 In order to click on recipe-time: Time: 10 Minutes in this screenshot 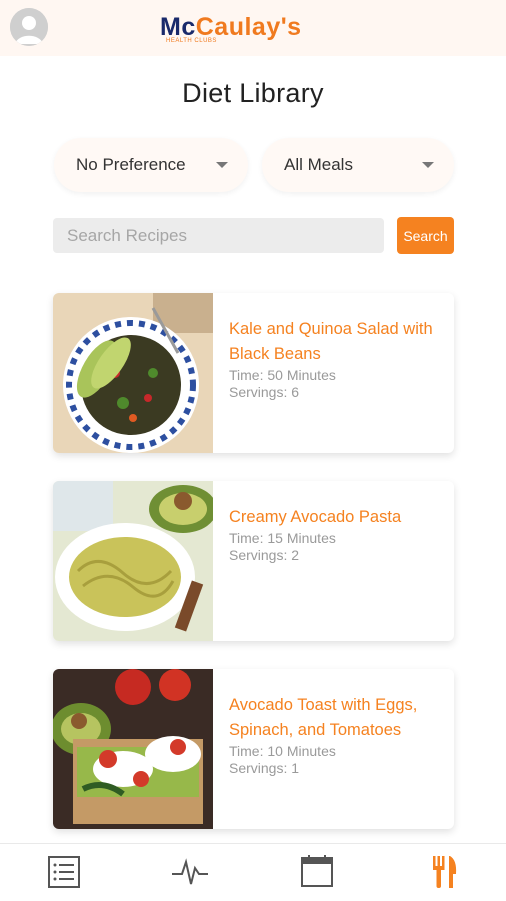, I will do `click(282, 751)`.